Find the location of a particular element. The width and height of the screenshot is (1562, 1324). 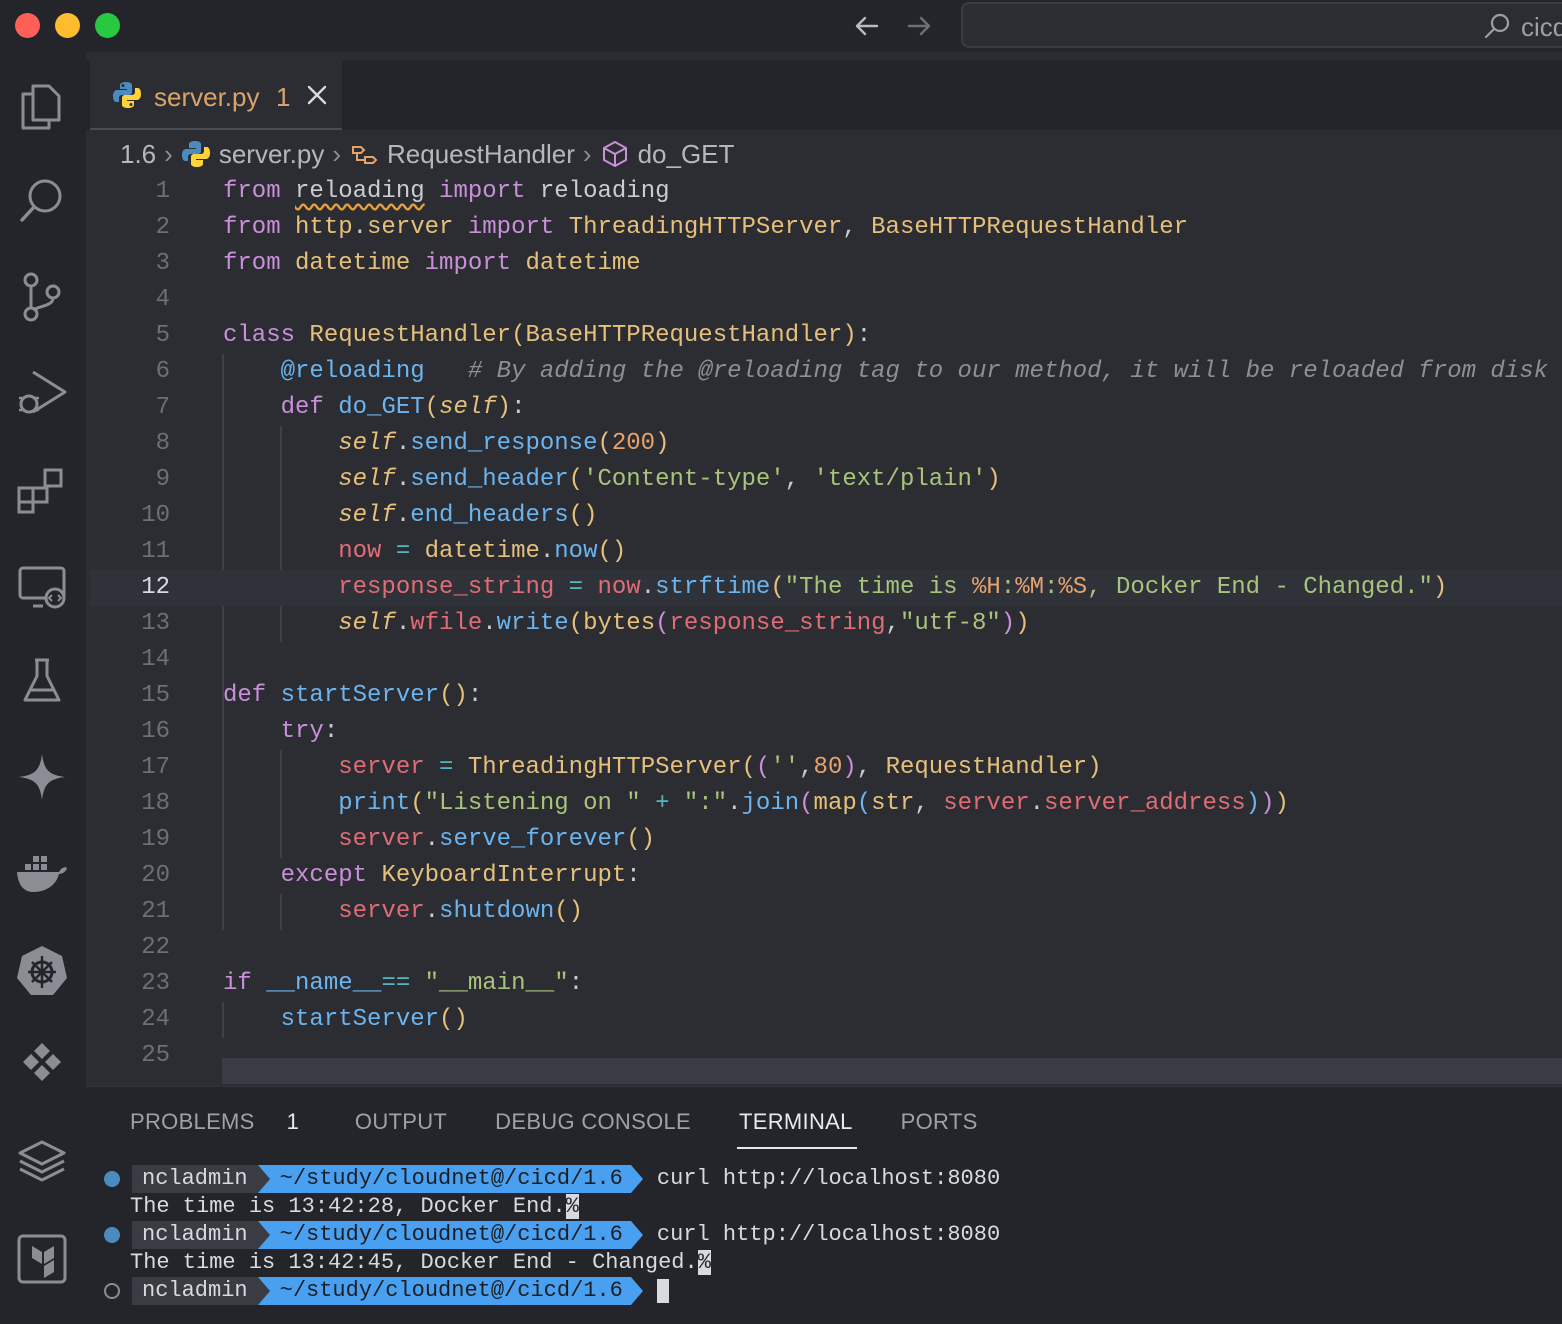

terminal-output: The time is 13:42:28, Docker End. is located at coordinates (348, 1206).